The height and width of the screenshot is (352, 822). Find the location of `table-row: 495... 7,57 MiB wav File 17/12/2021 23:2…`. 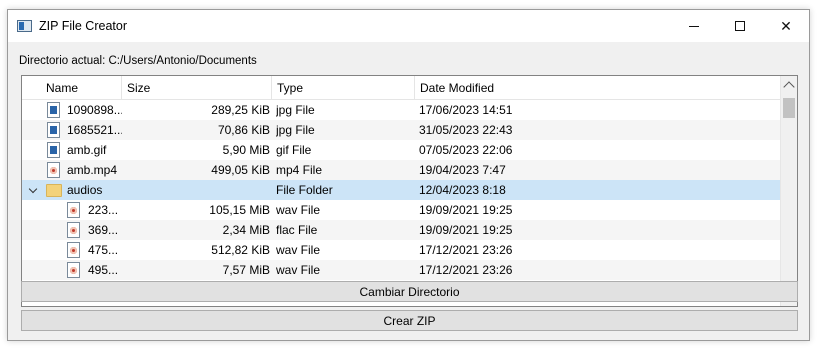

table-row: 495... 7,57 MiB wav File 17/12/2021 23:2… is located at coordinates (402, 270).